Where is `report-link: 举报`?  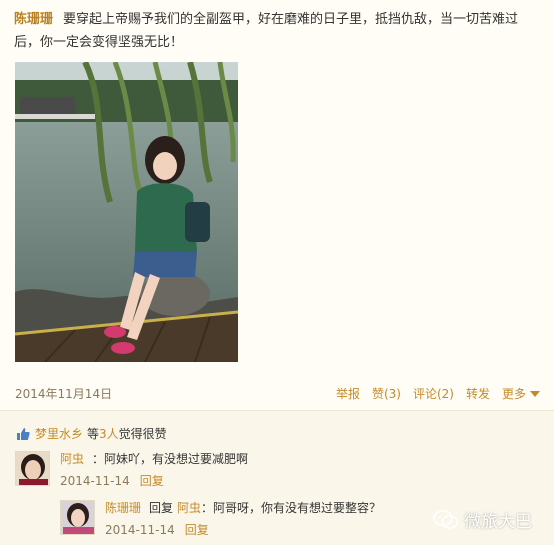 report-link: 举报 is located at coordinates (348, 393).